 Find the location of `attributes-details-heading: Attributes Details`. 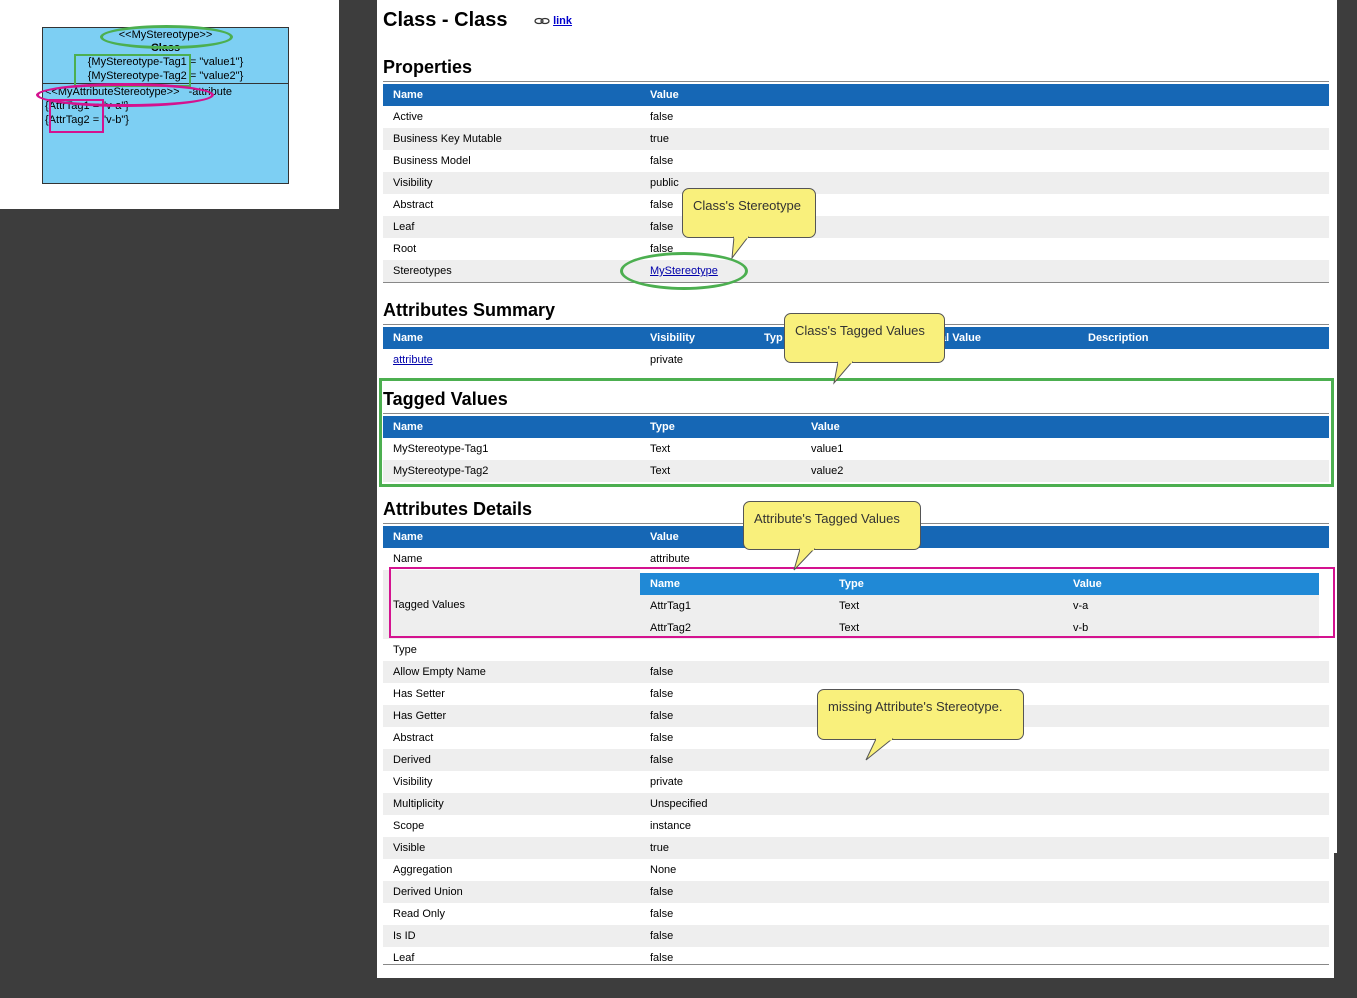

attributes-details-heading: Attributes Details is located at coordinates (458, 509).